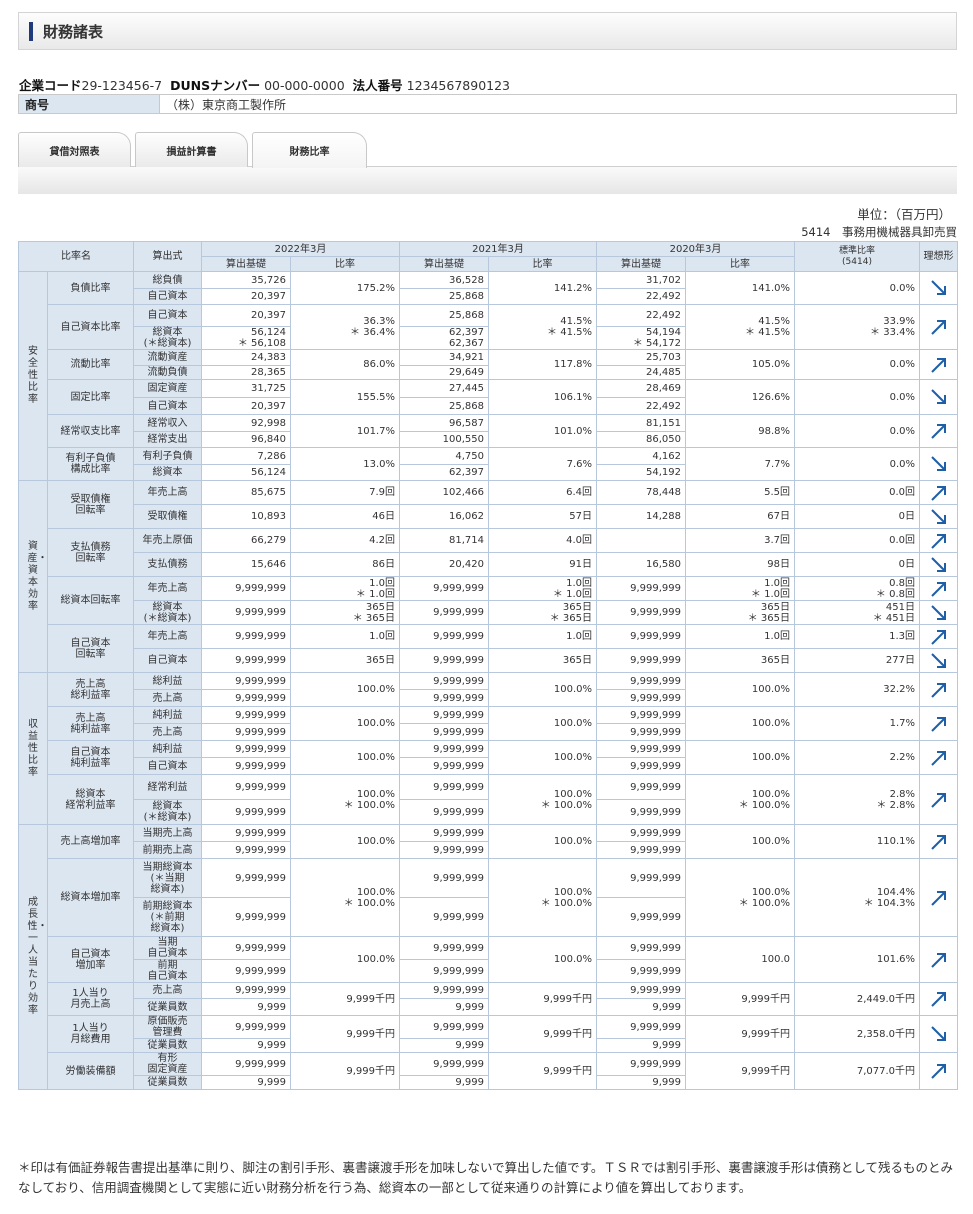  I want to click on formula-label: 従業員数, so click(167, 1045).